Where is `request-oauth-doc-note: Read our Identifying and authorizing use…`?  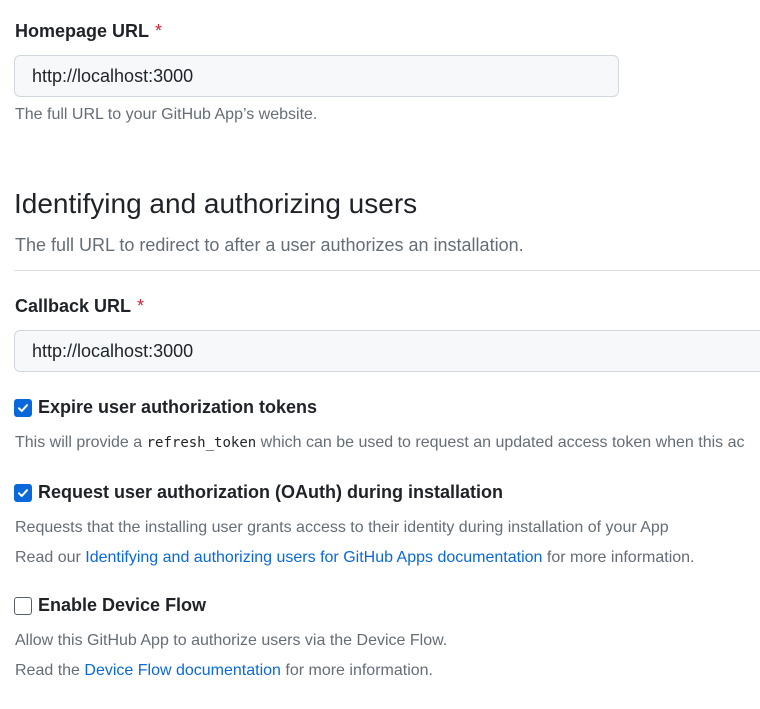 request-oauth-doc-note: Read our Identifying and authorizing use… is located at coordinates (355, 558).